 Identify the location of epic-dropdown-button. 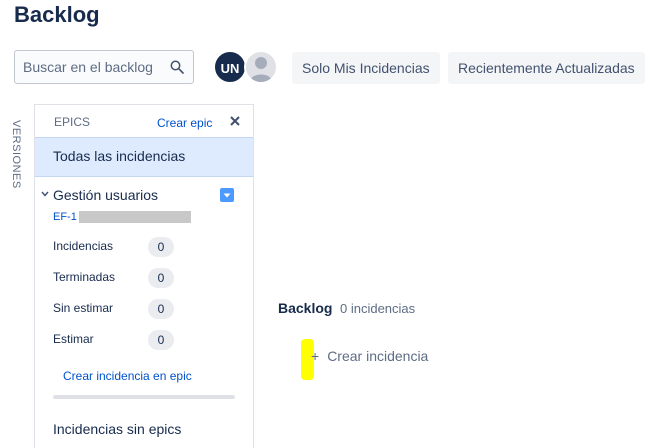
(227, 195).